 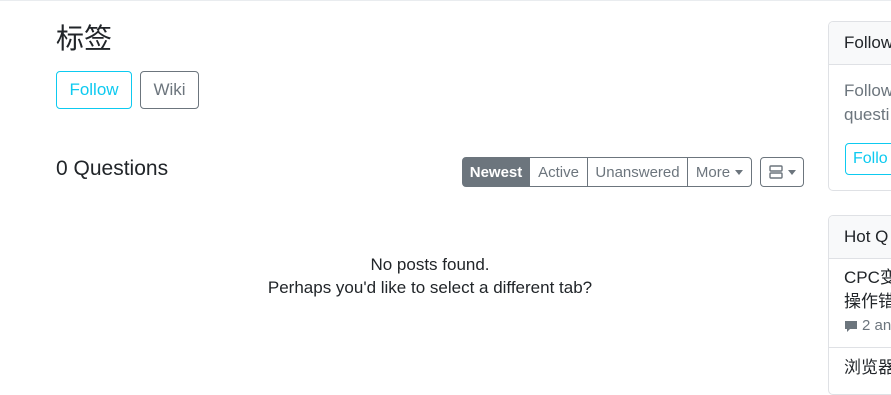 What do you see at coordinates (867, 278) in the screenshot?
I see `hot-question-link: CPC变` at bounding box center [867, 278].